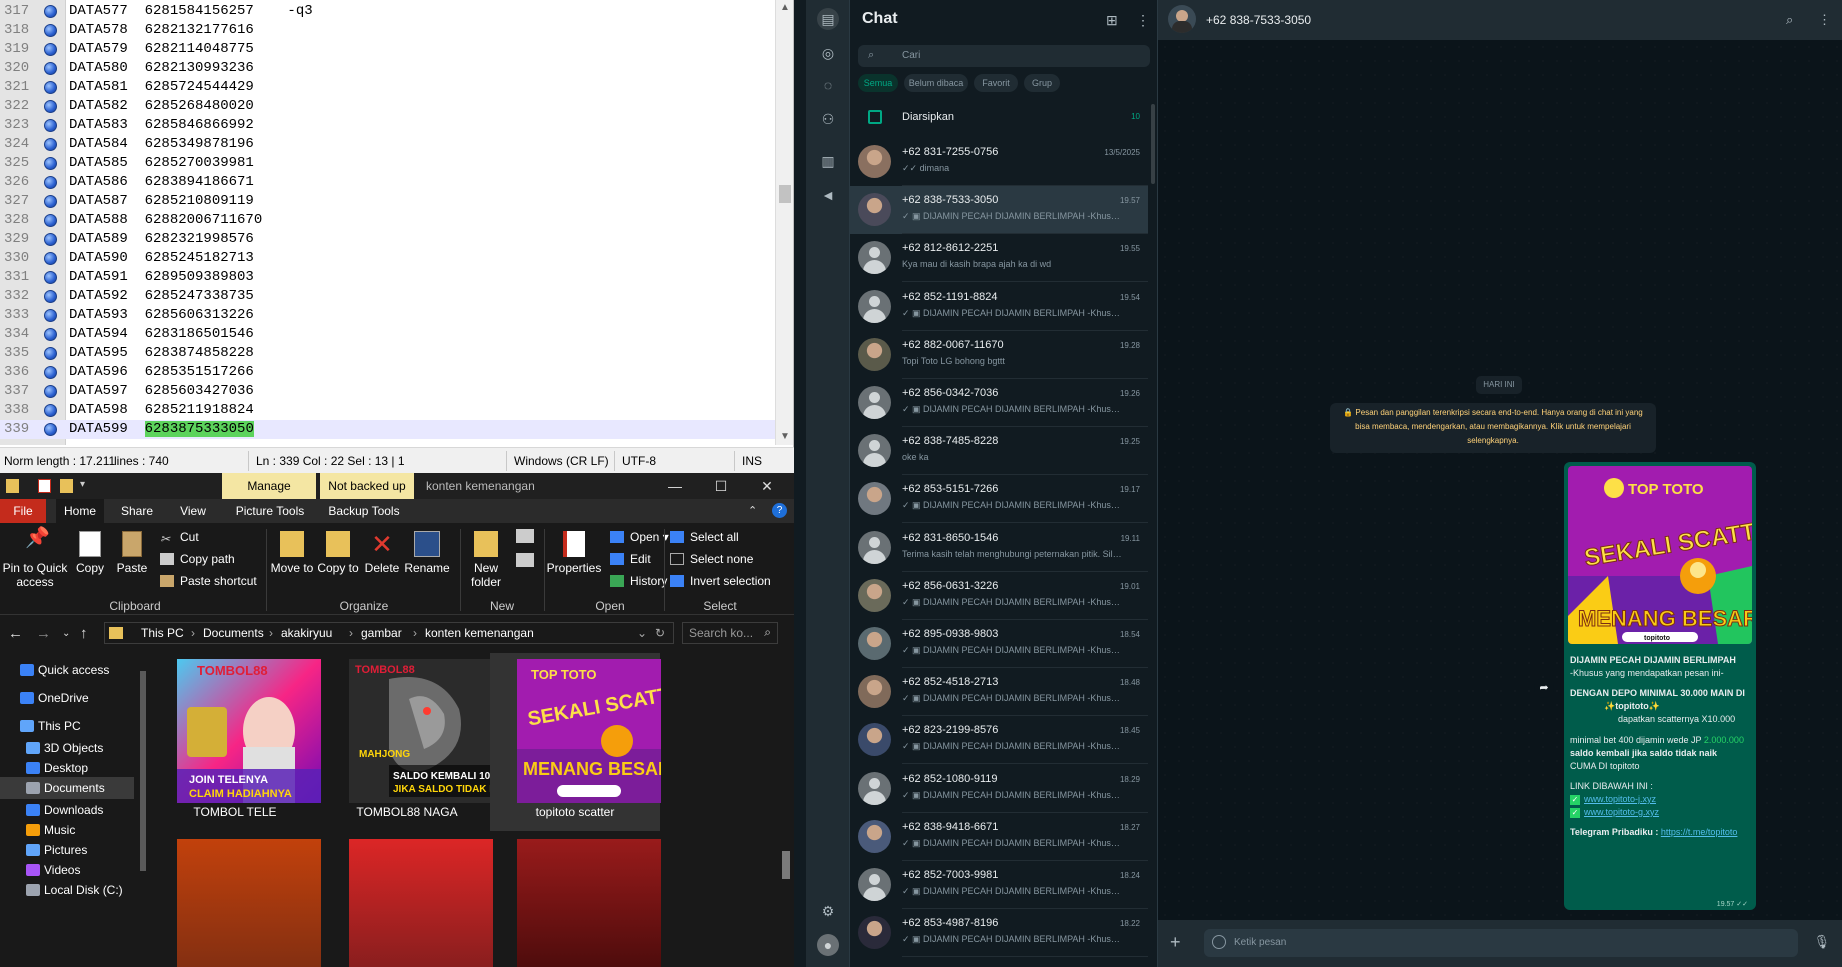 Image resolution: width=1842 pixels, height=967 pixels. Describe the element at coordinates (1544, 688) in the screenshot. I see `forward-icon: ➦` at that location.